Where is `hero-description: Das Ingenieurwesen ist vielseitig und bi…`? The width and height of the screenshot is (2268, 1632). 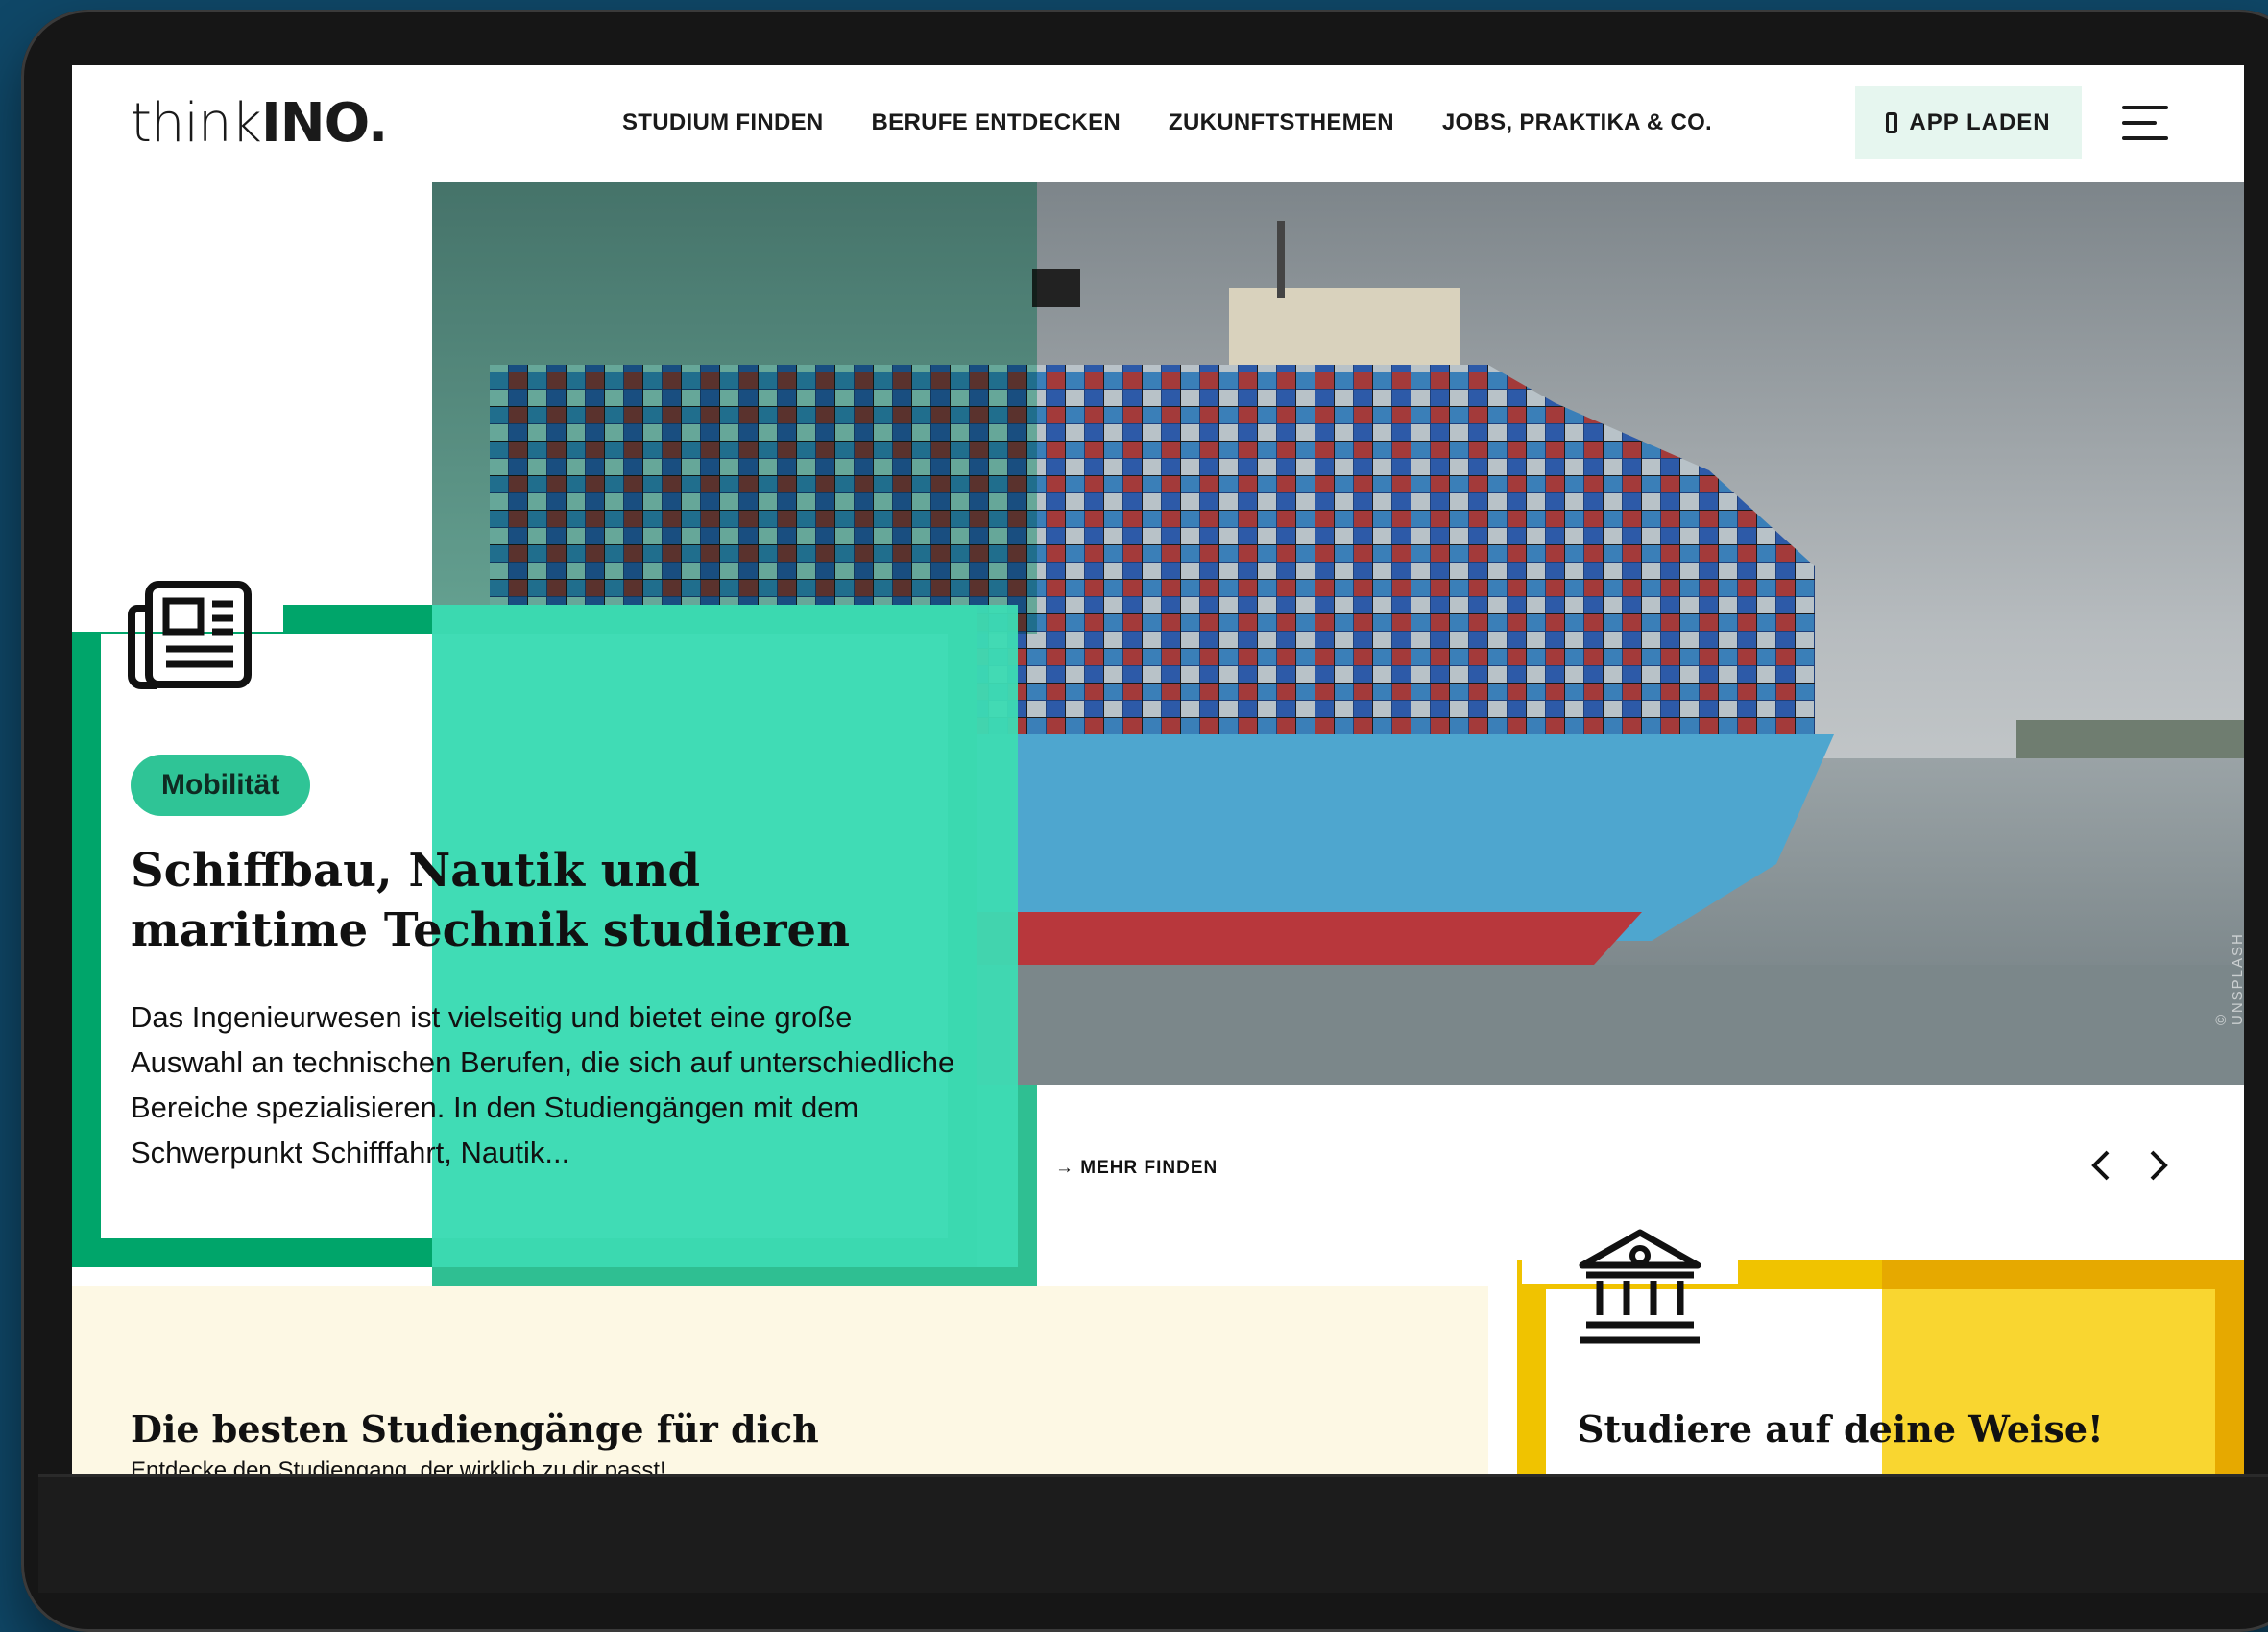 hero-description: Das Ingenieurwesen ist vielseitig und bi… is located at coordinates (543, 1084).